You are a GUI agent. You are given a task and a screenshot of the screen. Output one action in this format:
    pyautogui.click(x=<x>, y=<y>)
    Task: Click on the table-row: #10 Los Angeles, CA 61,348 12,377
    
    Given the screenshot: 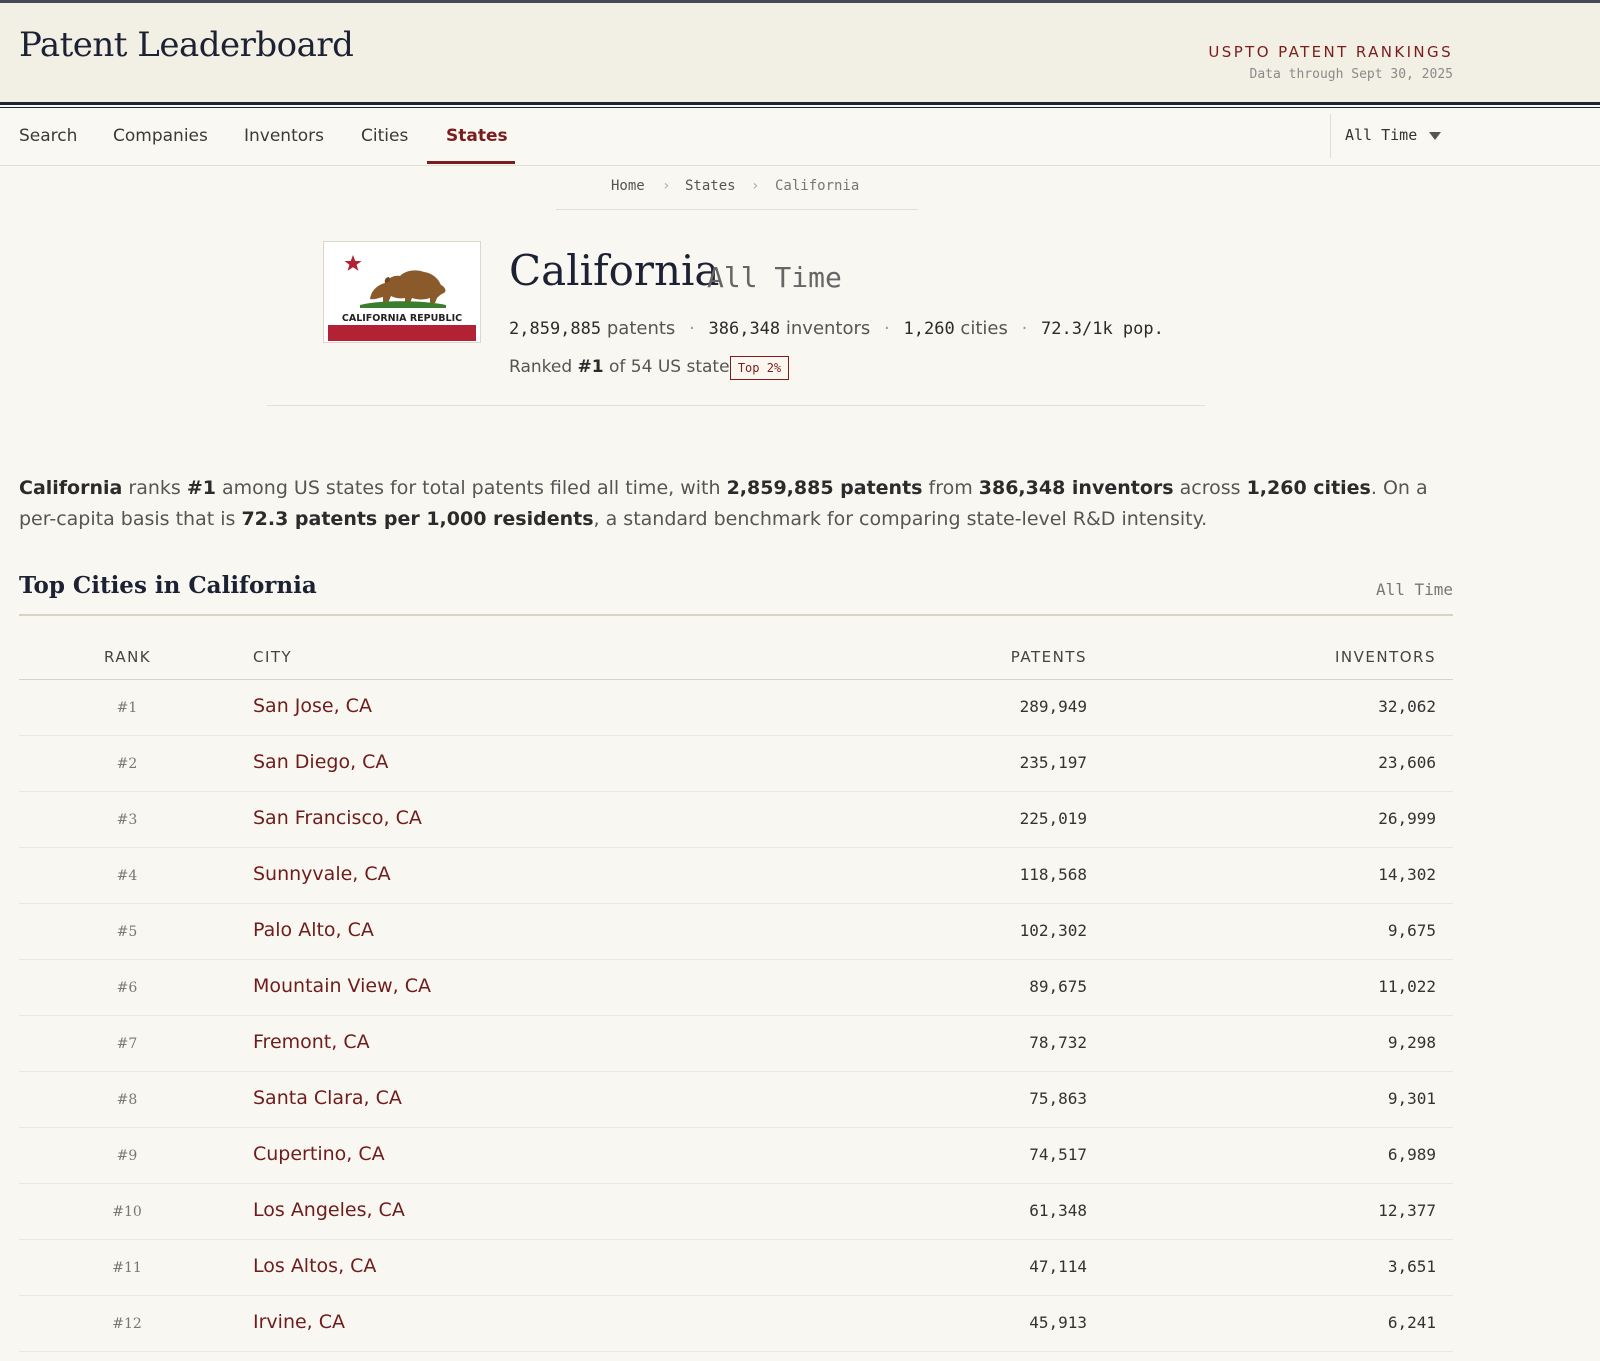 What is the action you would take?
    pyautogui.click(x=736, y=1212)
    